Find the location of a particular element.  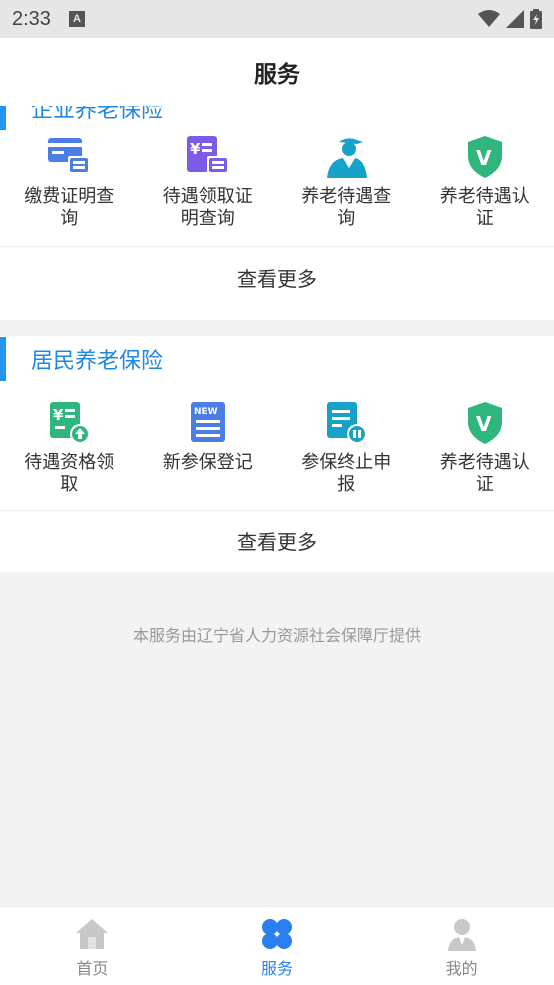

footer-note: 本服务由辽宁省人力资源社会保障厅提供 is located at coordinates (276, 635).